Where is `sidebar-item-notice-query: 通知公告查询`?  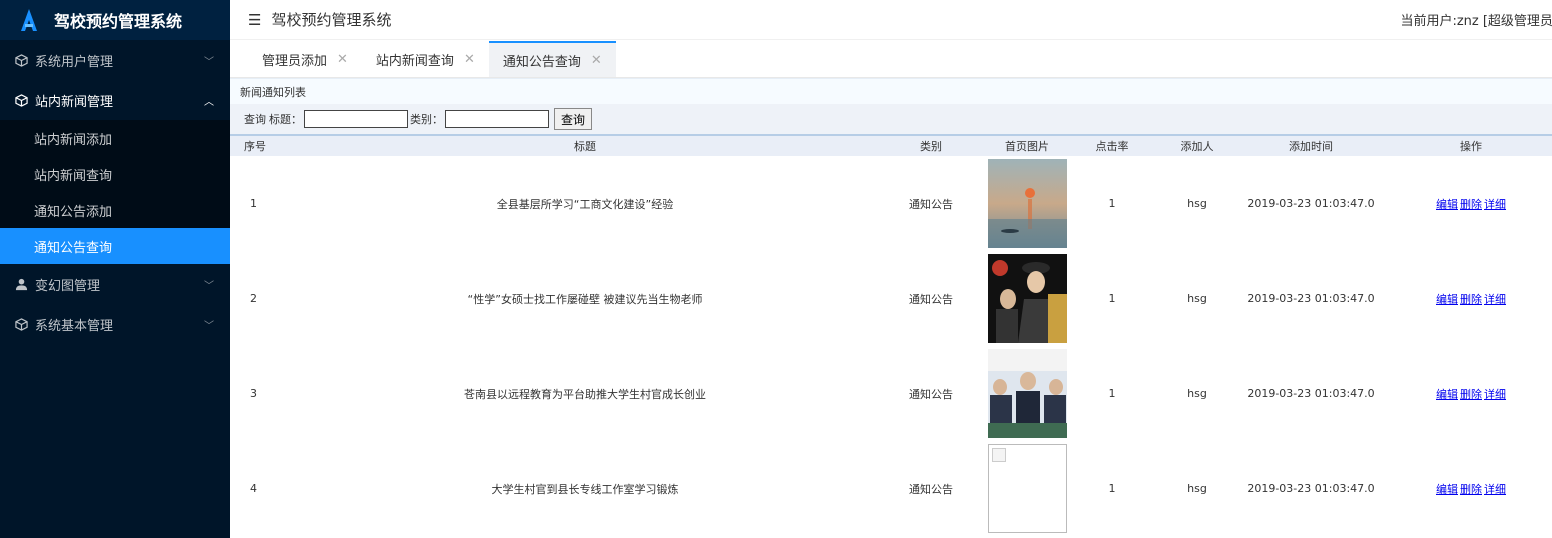 sidebar-item-notice-query: 通知公告查询 is located at coordinates (115, 246).